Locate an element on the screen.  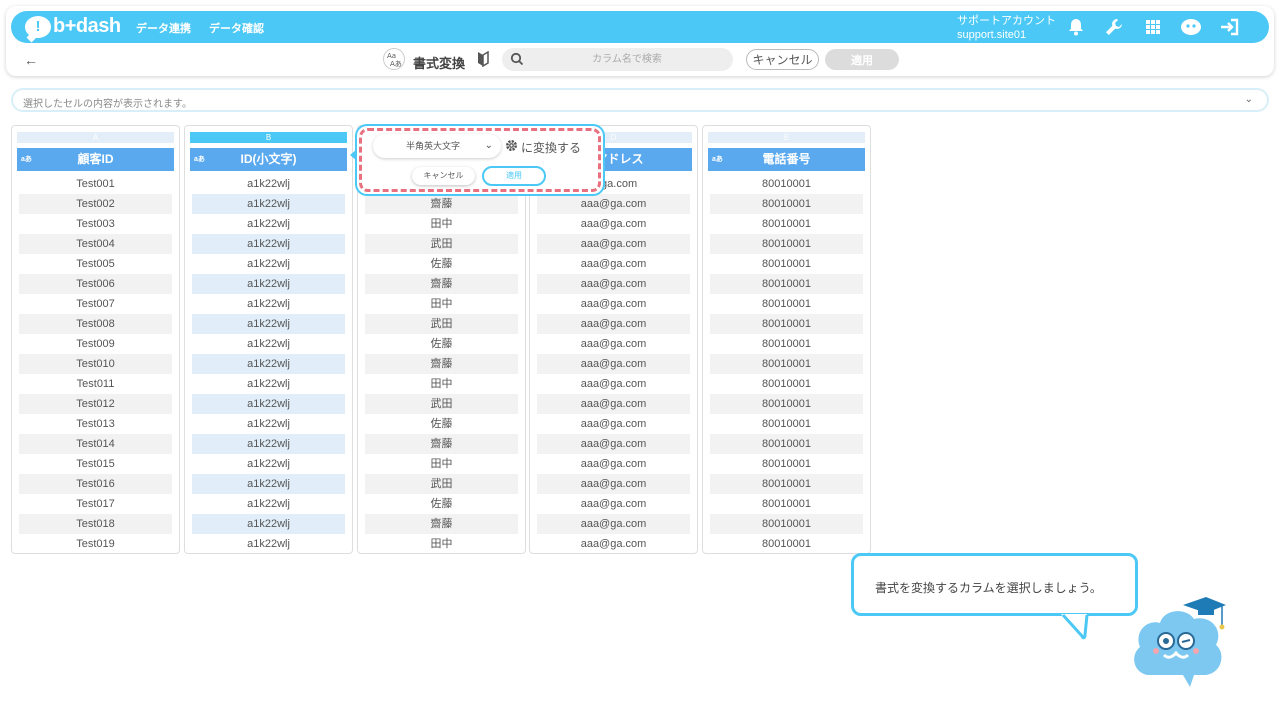
table-cell: Test018 is located at coordinates (95, 524).